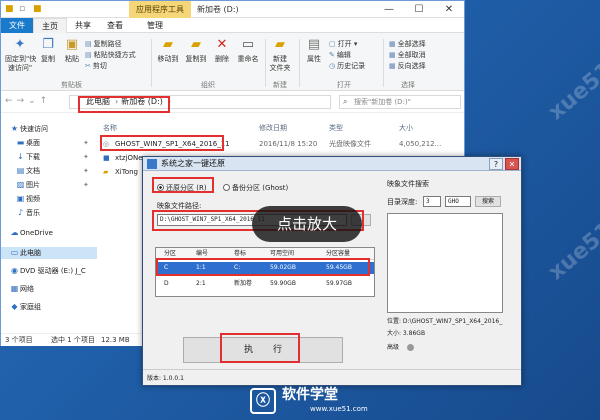 The width and height of the screenshot is (600, 420). Describe the element at coordinates (32, 101) in the screenshot. I see `chevron-down-icon: ⌄` at that location.